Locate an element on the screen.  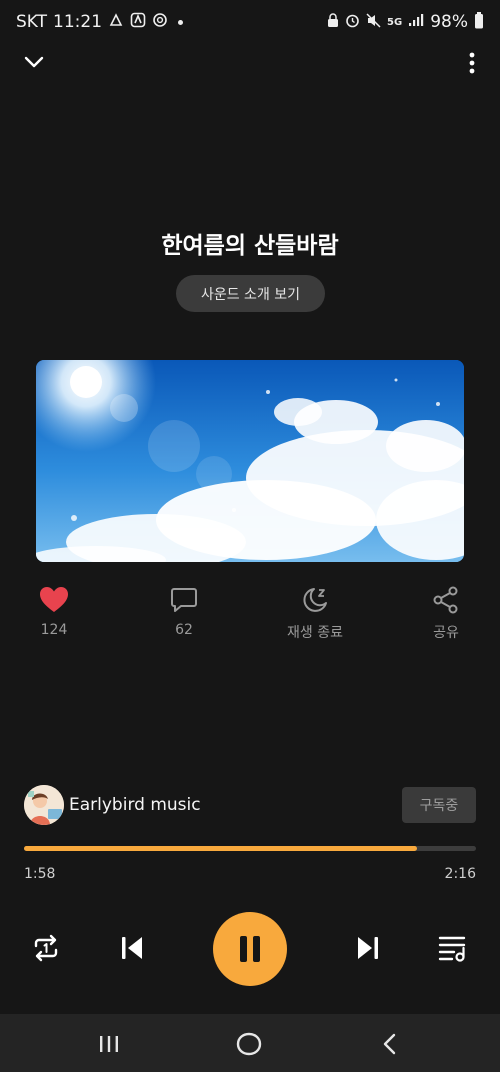
system-nav-bar is located at coordinates (250, 1043).